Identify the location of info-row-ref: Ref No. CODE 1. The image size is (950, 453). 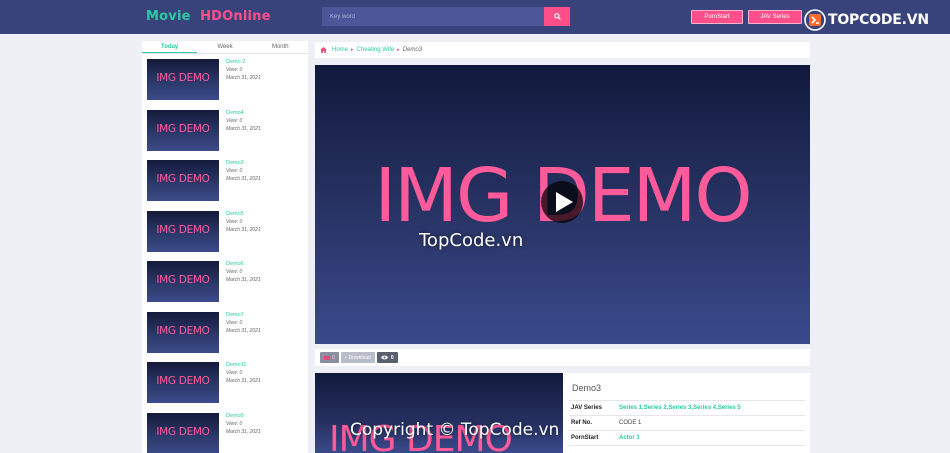
(687, 422).